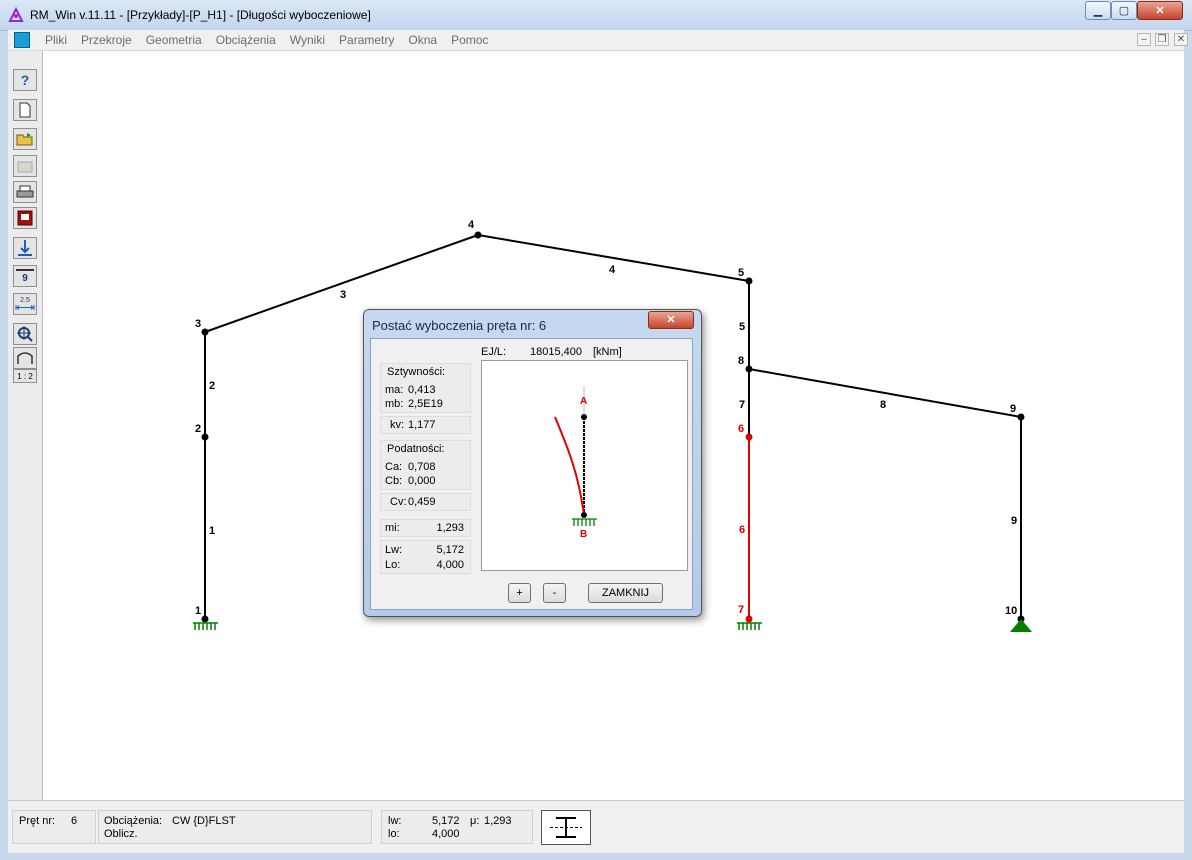  I want to click on mb-label: mb:, so click(394, 404).